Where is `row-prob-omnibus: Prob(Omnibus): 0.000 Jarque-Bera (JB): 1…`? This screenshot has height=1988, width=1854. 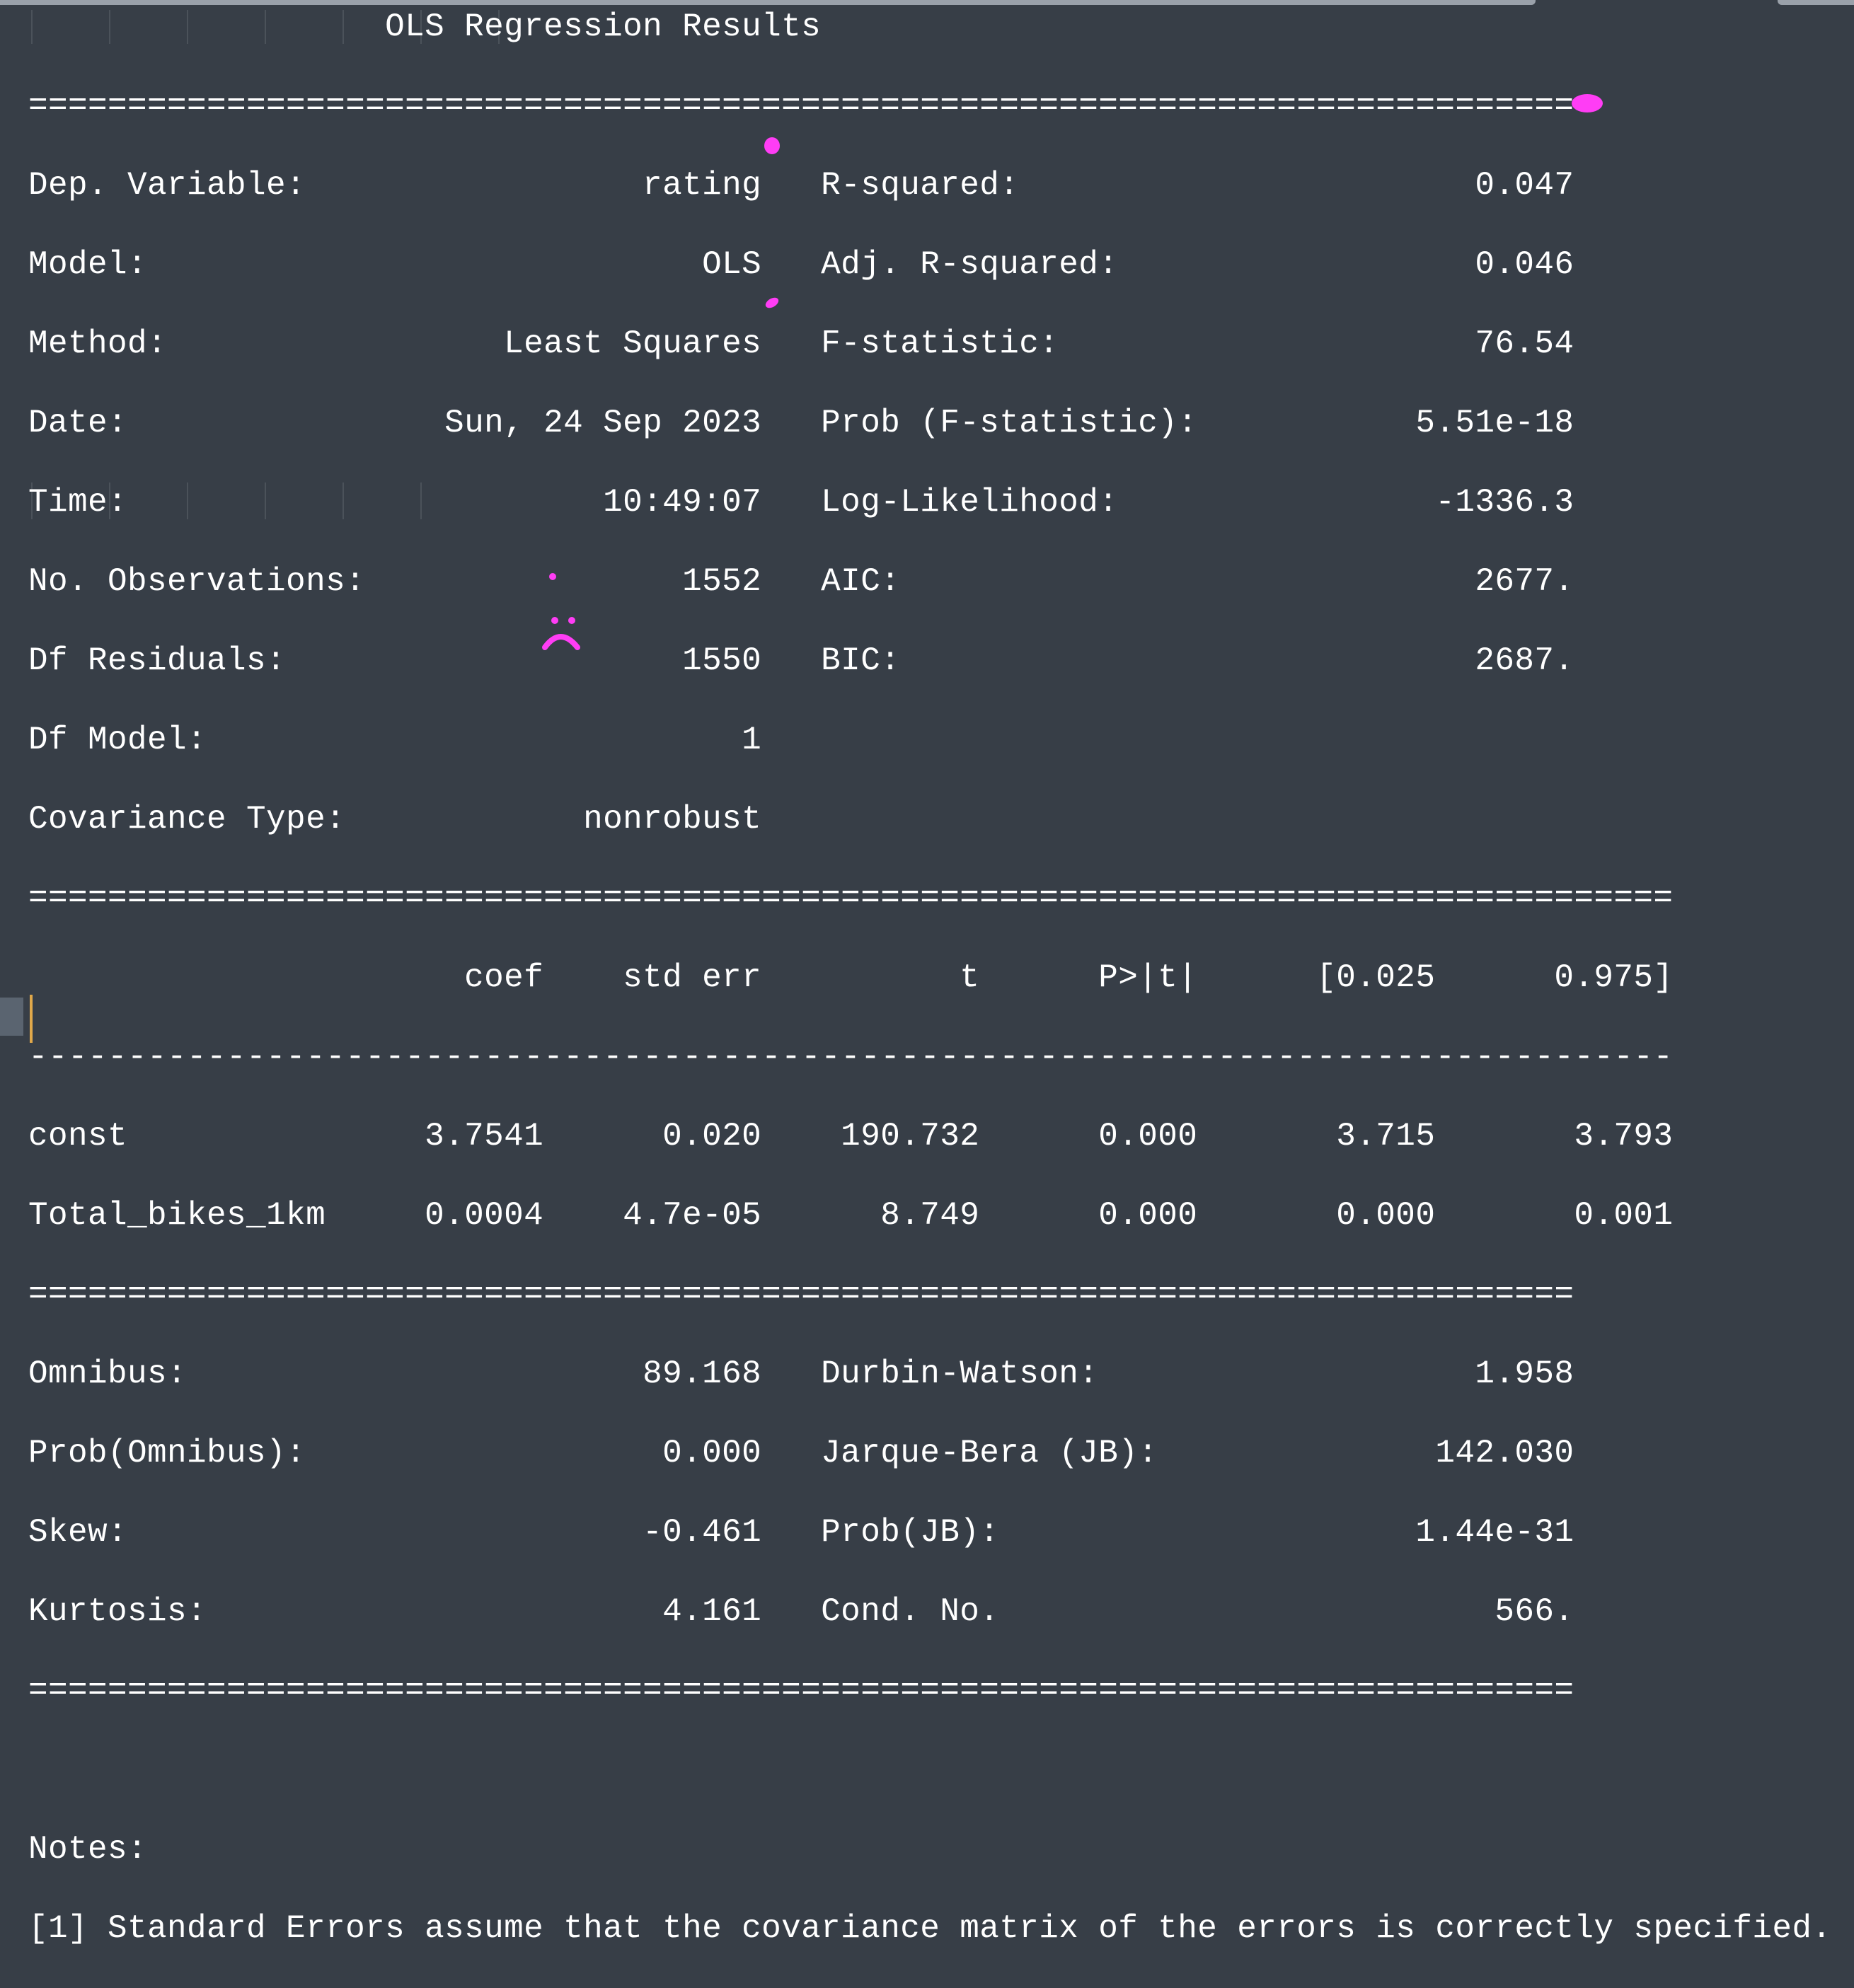
row-prob-omnibus: Prob(Omnibus): 0.000 Jarque-Bera (JB): 1… is located at coordinates (801, 1453).